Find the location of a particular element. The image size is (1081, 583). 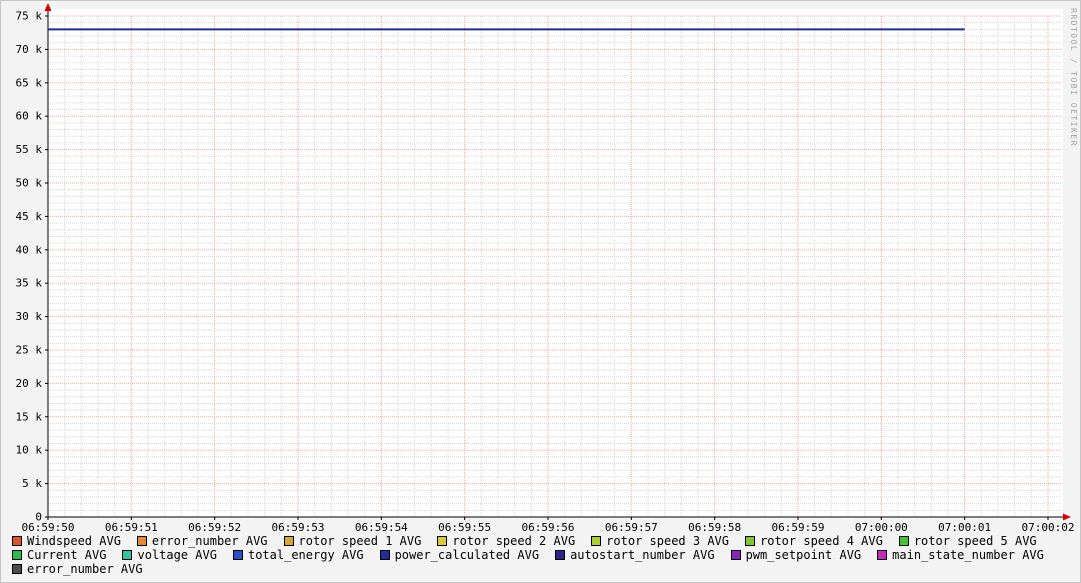

x-tick-label: 06:59:56 is located at coordinates (548, 527).